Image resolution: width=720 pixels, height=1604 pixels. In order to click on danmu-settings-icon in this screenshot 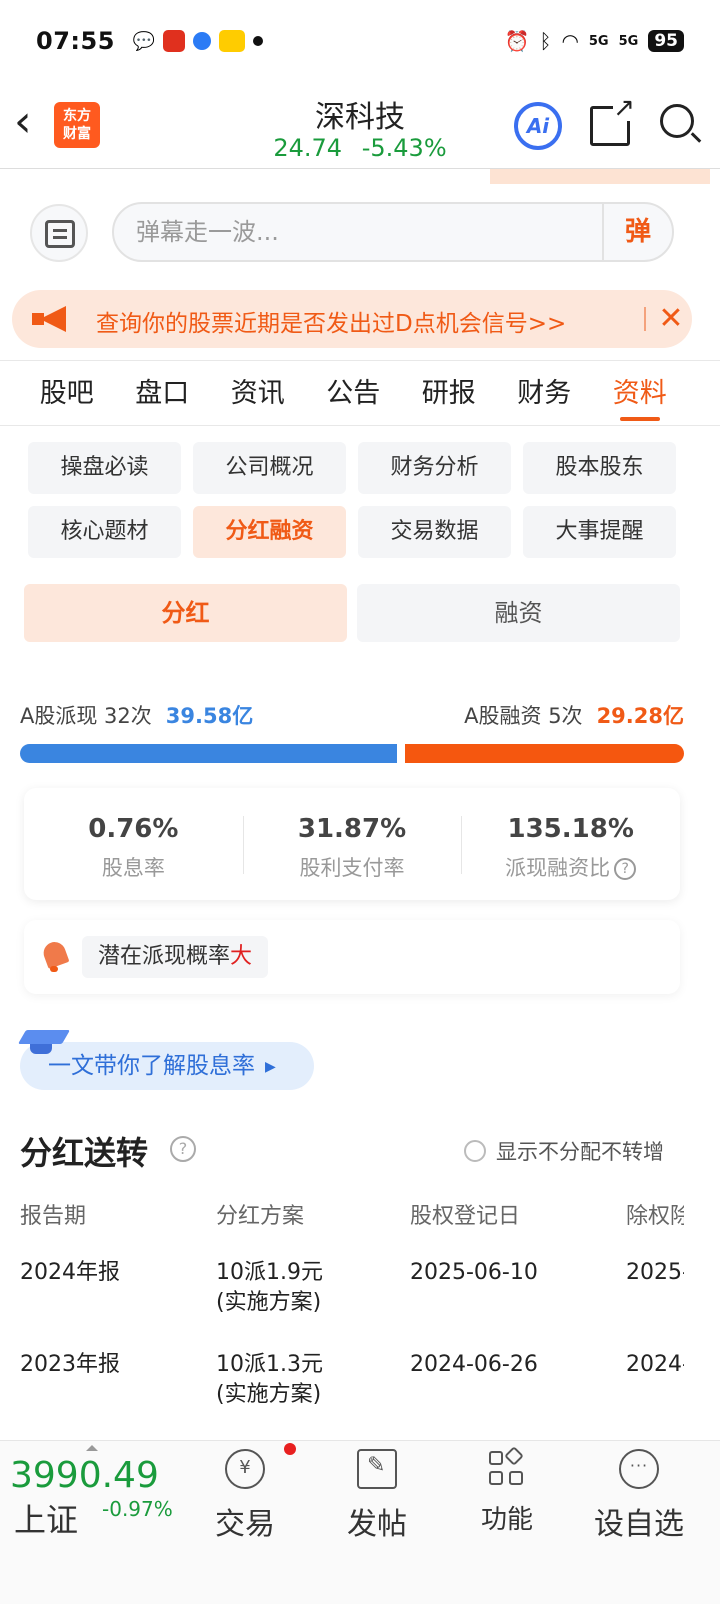, I will do `click(59, 233)`.